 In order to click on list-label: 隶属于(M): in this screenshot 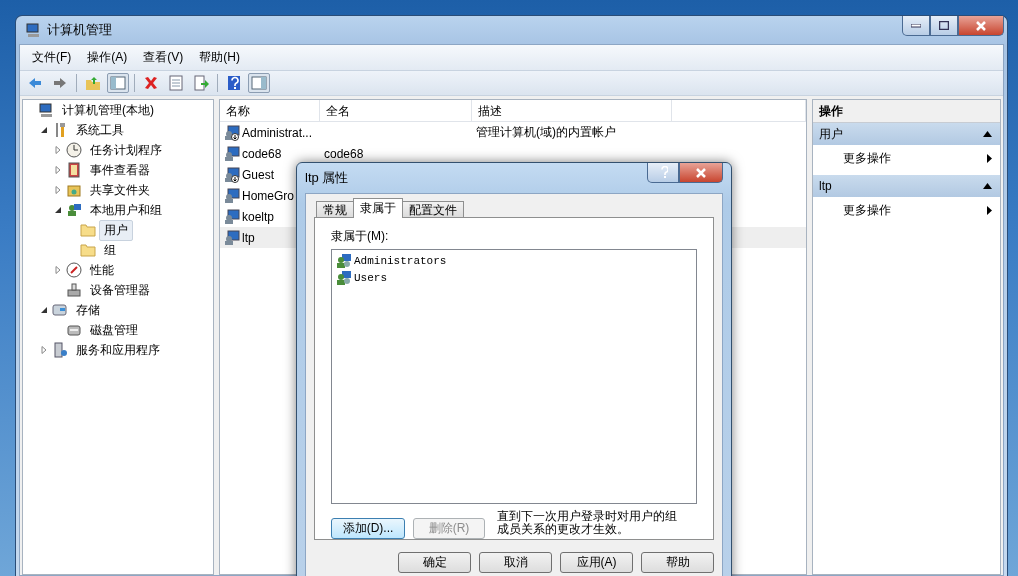, I will do `click(360, 236)`.